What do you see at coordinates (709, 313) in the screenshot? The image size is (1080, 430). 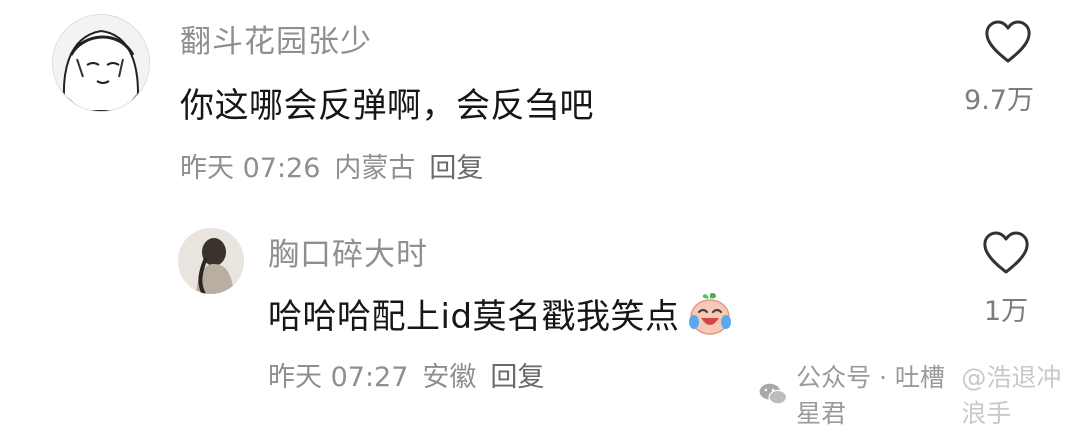 I see `laughing-tears-emoji-icon` at bounding box center [709, 313].